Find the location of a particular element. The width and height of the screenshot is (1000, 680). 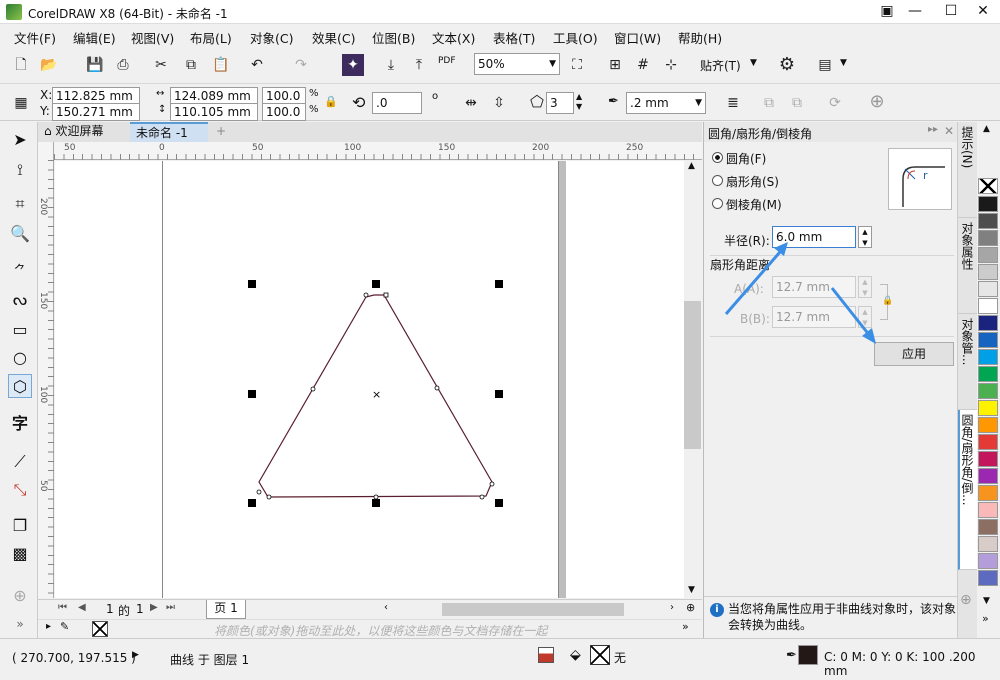

horizontal-scroll-thumb is located at coordinates (533, 609).